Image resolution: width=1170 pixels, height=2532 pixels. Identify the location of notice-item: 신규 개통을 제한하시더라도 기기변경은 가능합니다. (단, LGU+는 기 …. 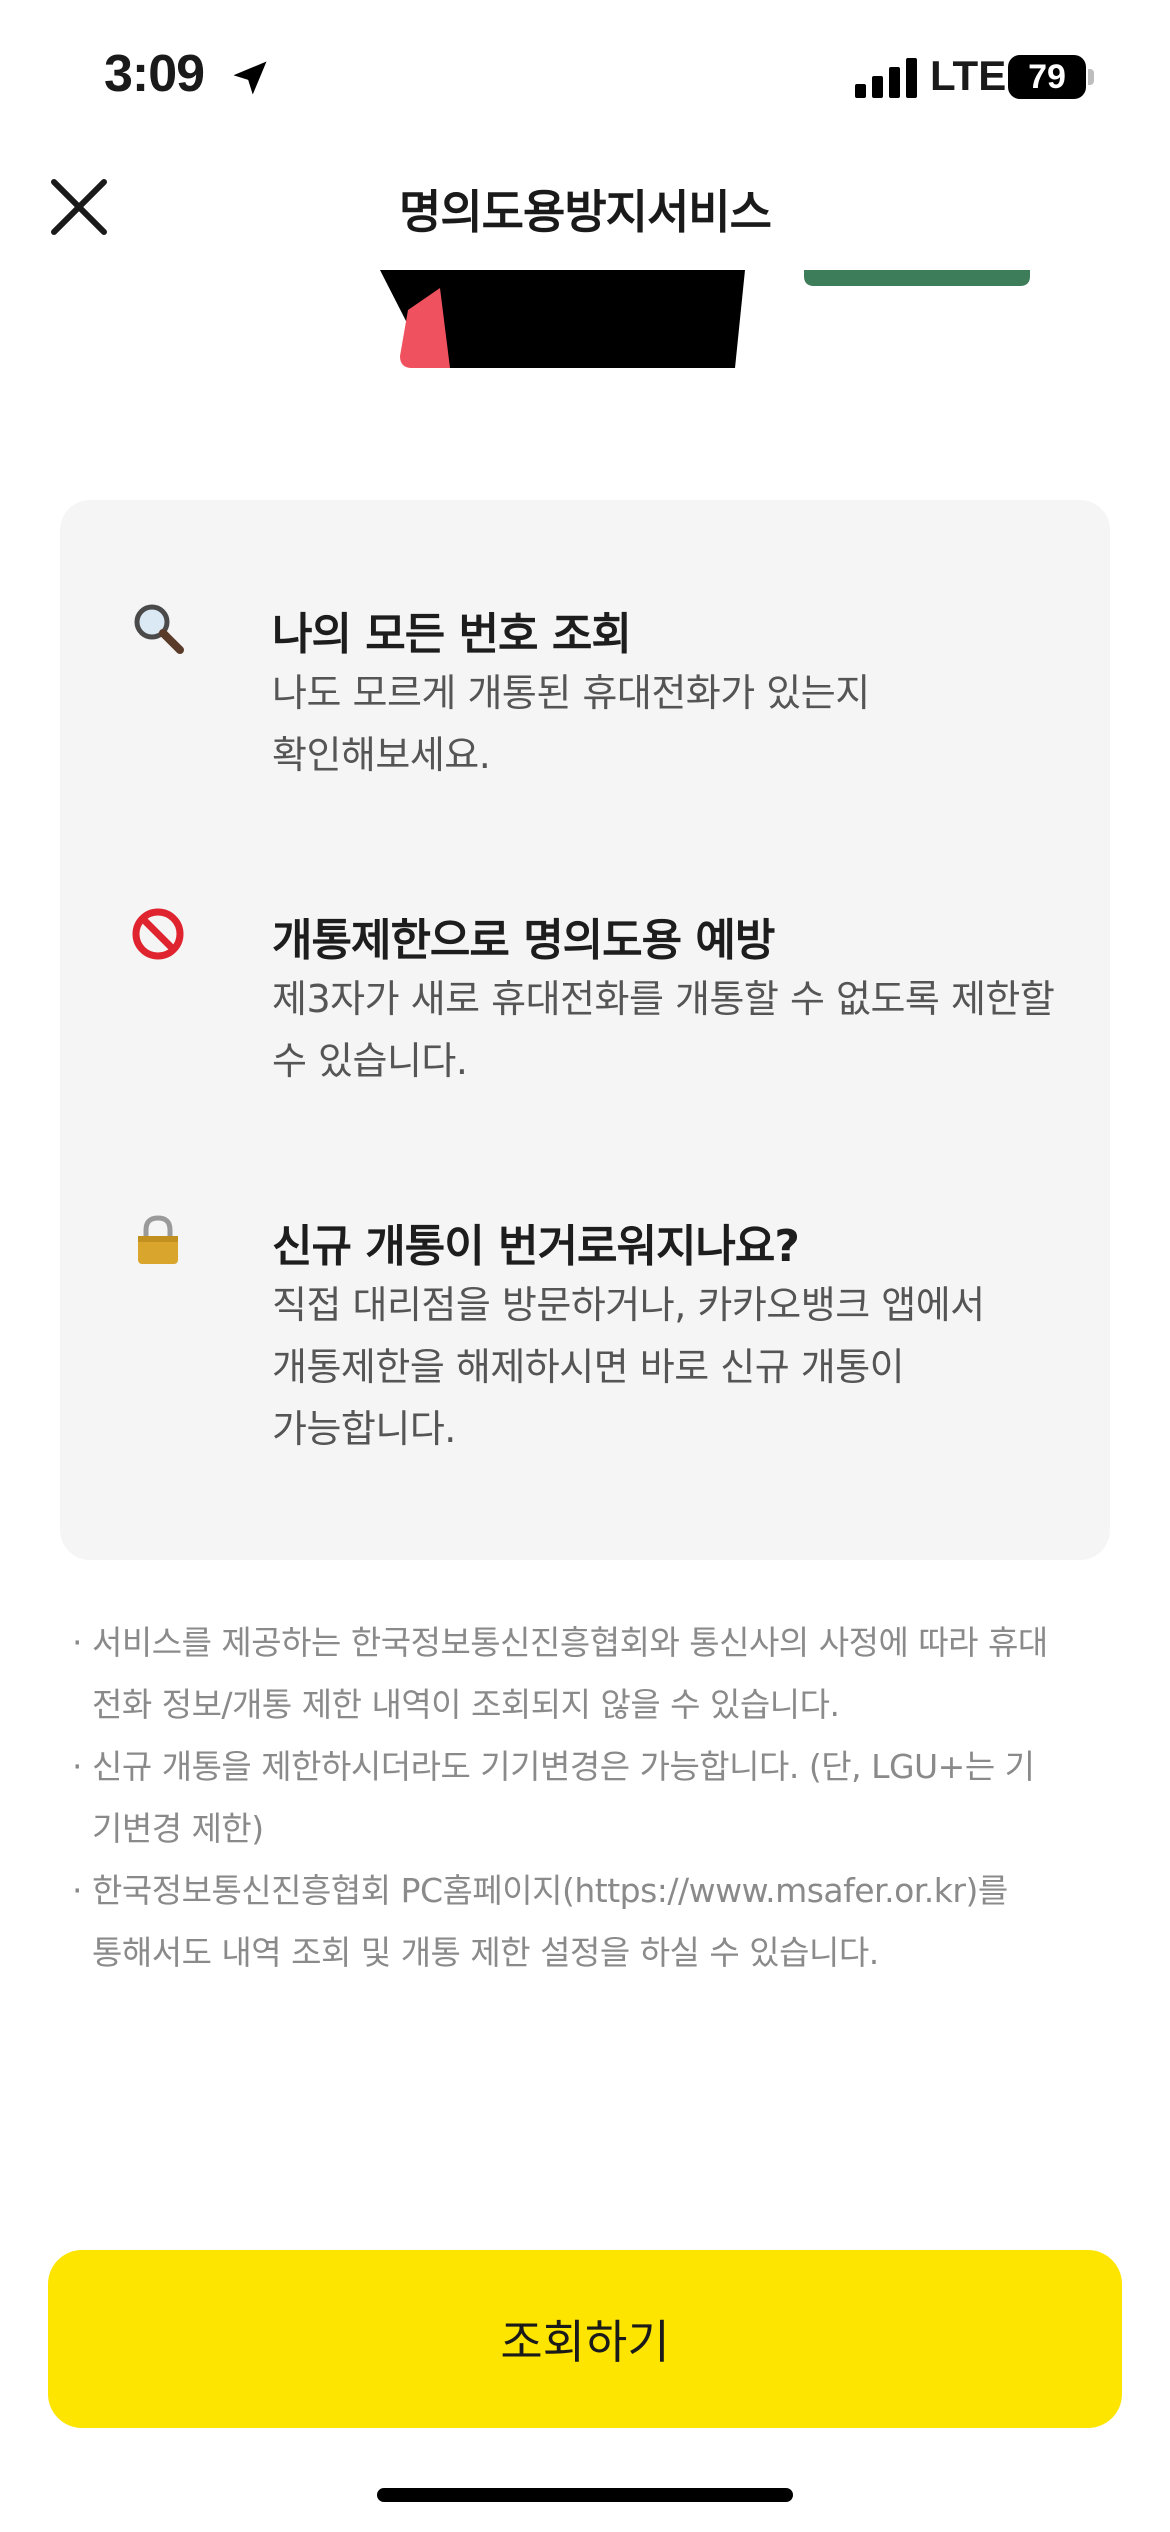
(592, 1798).